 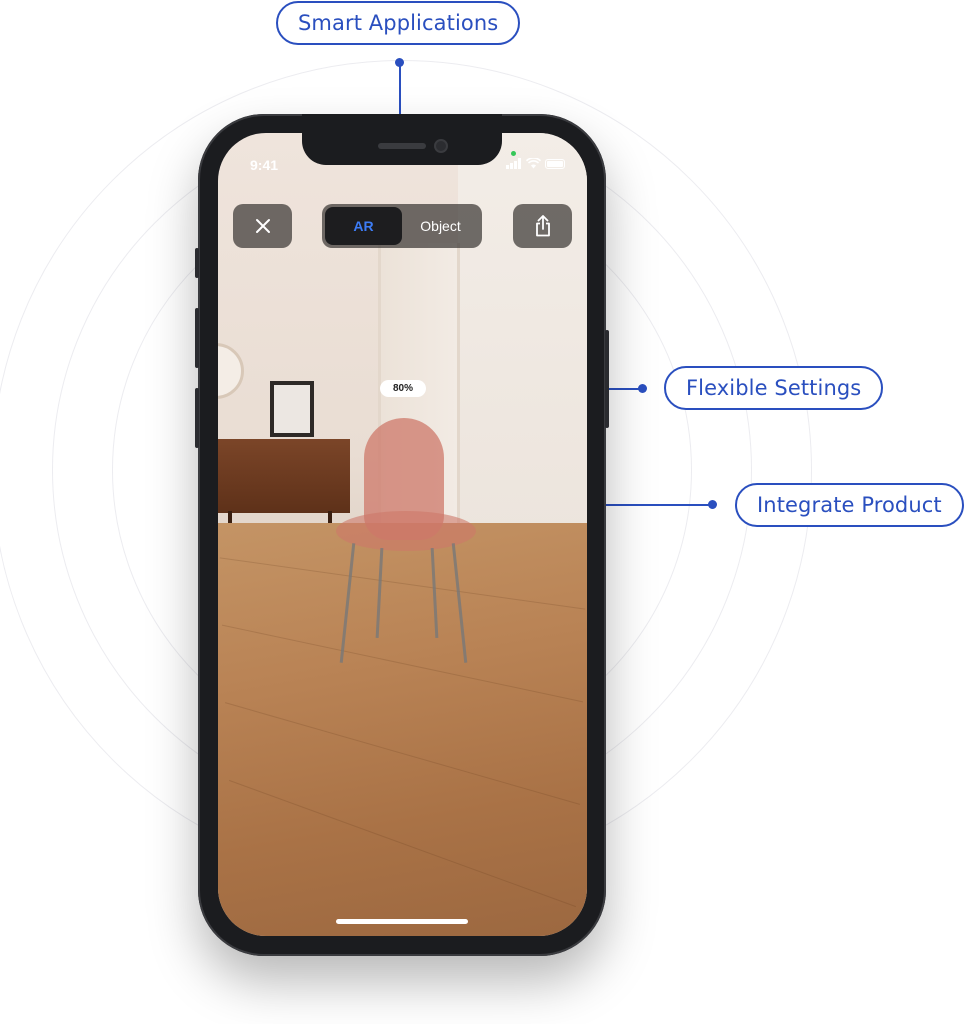 I want to click on mode-switcher: AR Object, so click(x=402, y=226).